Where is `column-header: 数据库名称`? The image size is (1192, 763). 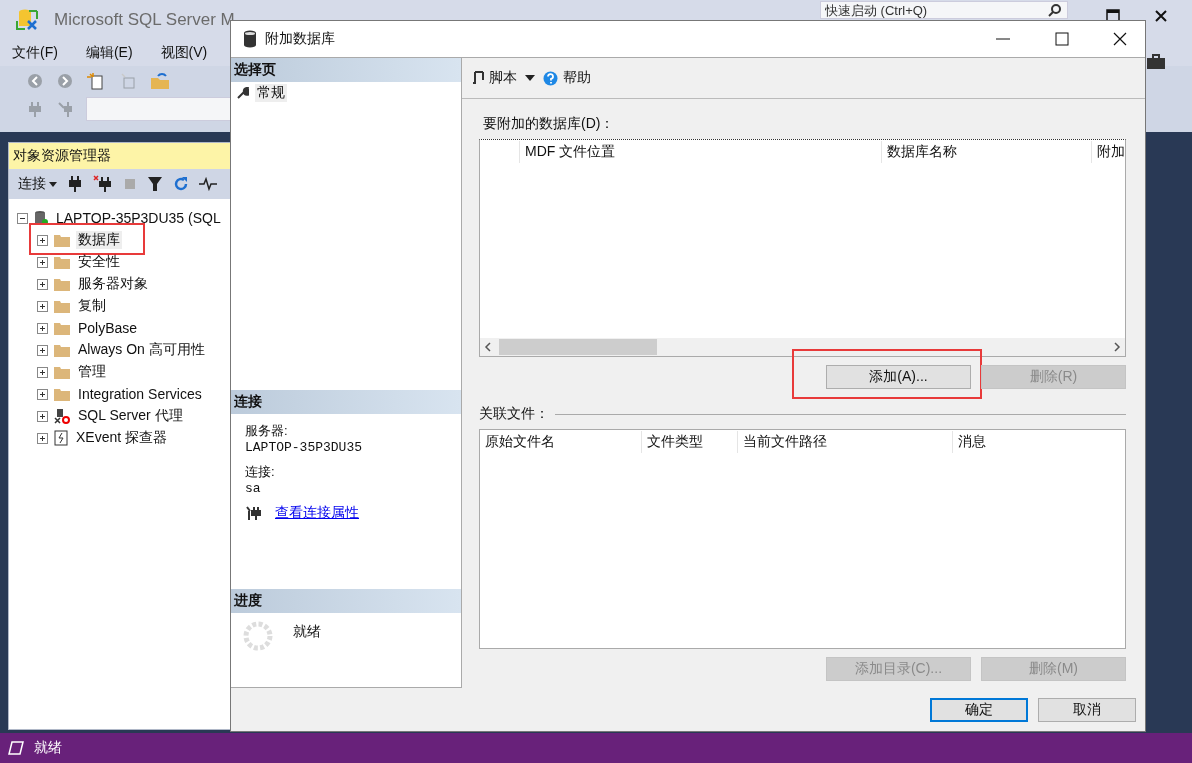
column-header: 数据库名称 is located at coordinates (987, 152).